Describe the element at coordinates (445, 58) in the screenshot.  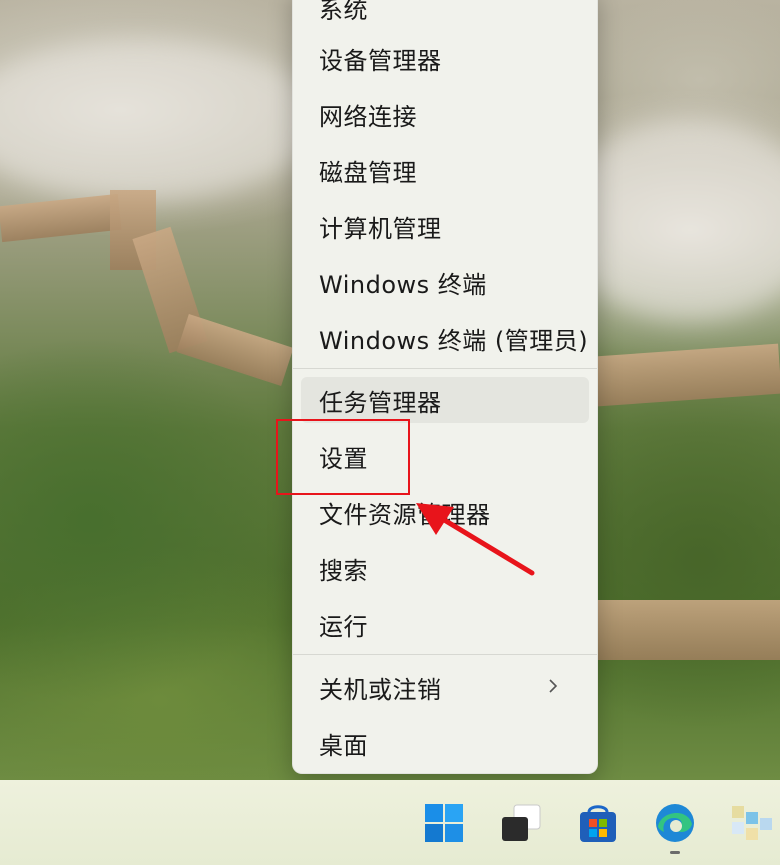
I see `menu-item-device-manager: 设备管理器` at that location.